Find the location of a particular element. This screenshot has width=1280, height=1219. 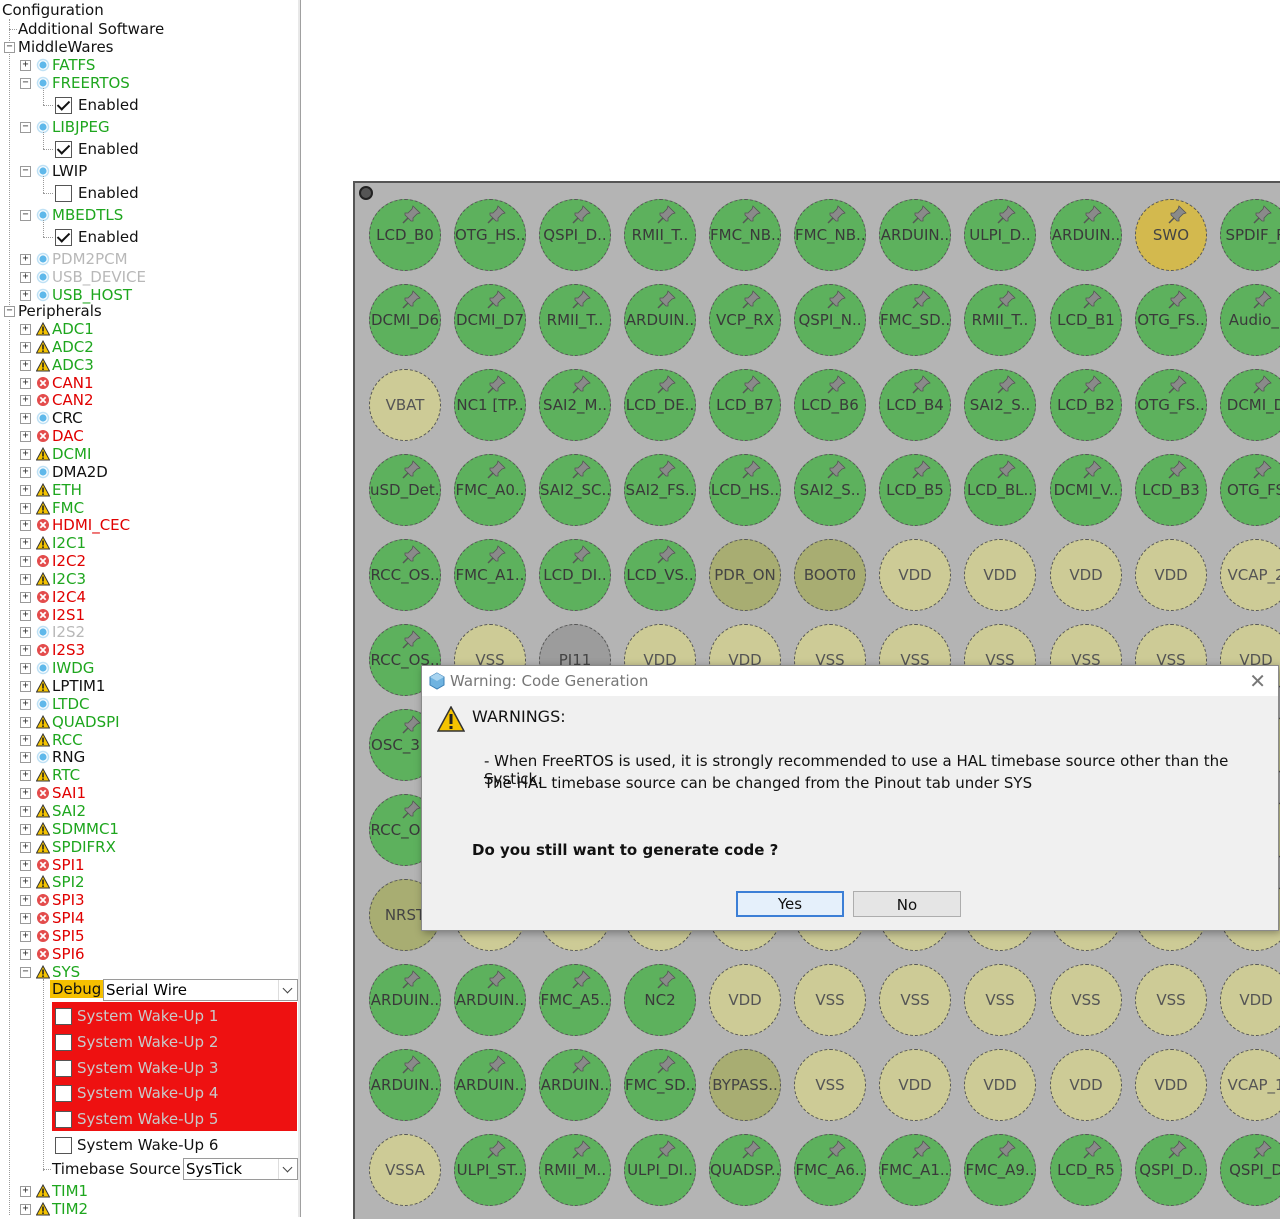

timebase-source-select: SysTick is located at coordinates (240, 1169).